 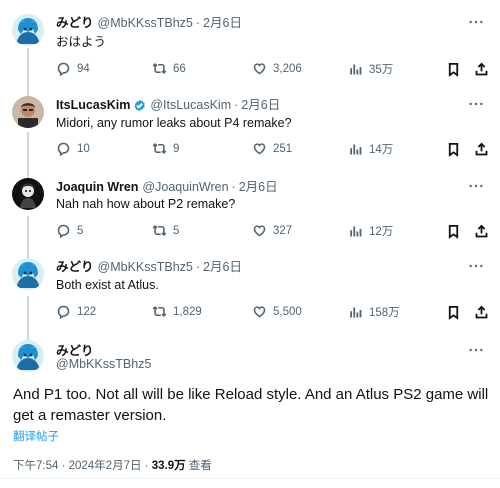 I want to click on display-name: ItsLucasKim, so click(x=93, y=105).